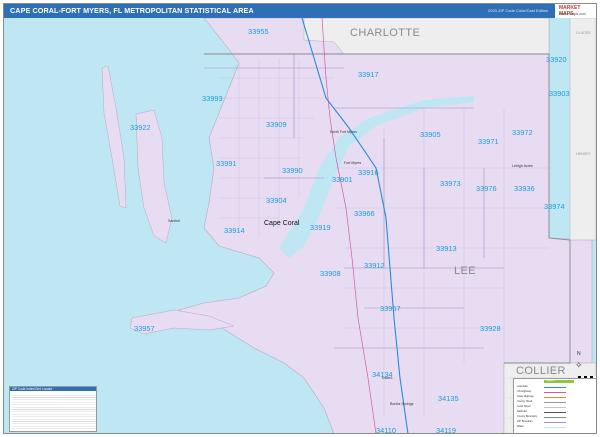 The width and height of the screenshot is (600, 437). What do you see at coordinates (234, 230) in the screenshot?
I see `zip-label: 33914` at bounding box center [234, 230].